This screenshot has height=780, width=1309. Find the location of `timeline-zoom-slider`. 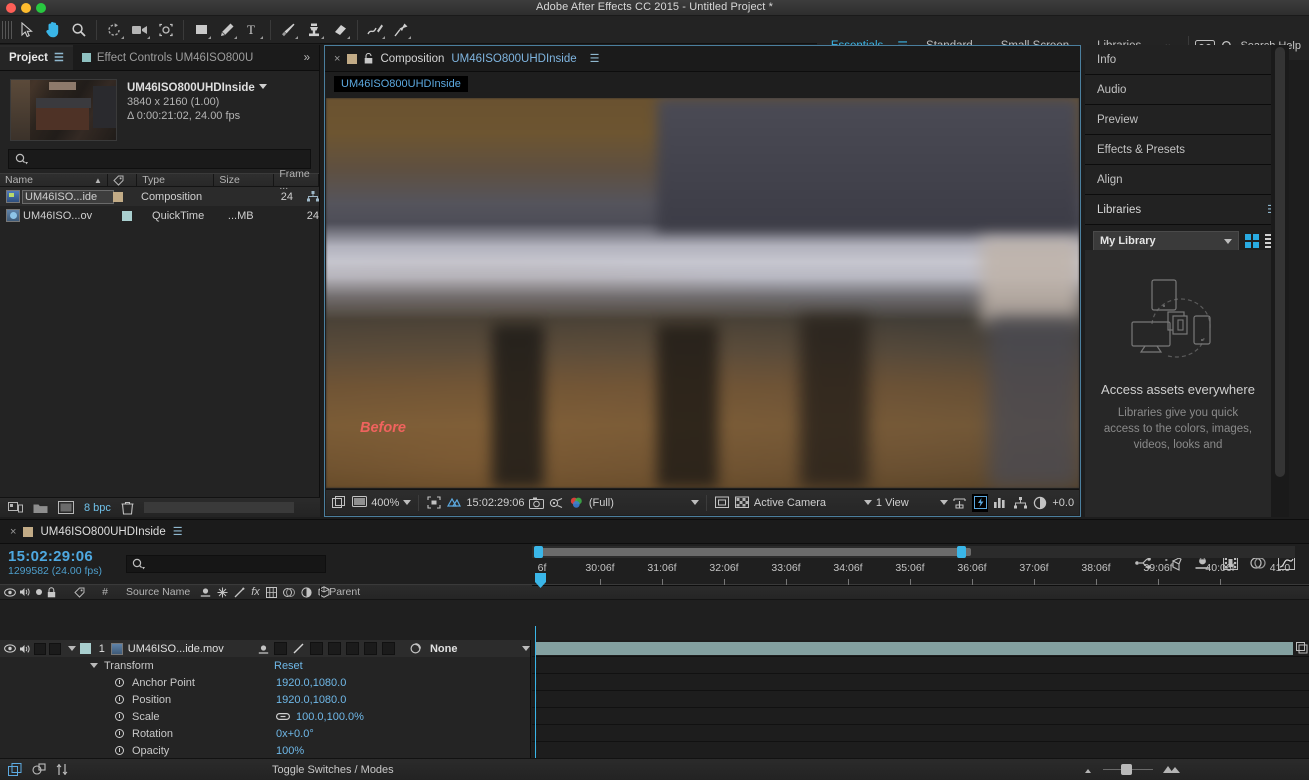

timeline-zoom-slider is located at coordinates (1191, 769).